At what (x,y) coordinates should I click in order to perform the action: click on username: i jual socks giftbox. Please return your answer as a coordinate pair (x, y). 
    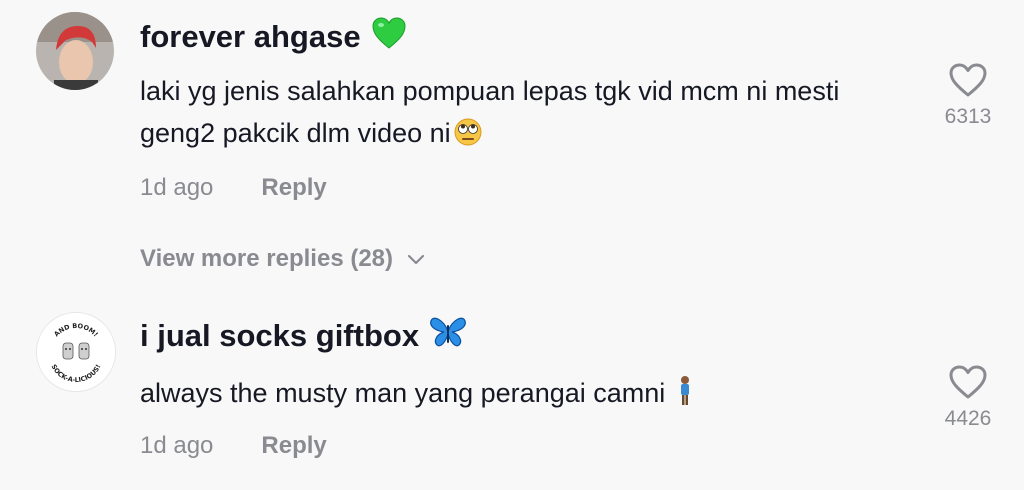
    Looking at the image, I should click on (303, 336).